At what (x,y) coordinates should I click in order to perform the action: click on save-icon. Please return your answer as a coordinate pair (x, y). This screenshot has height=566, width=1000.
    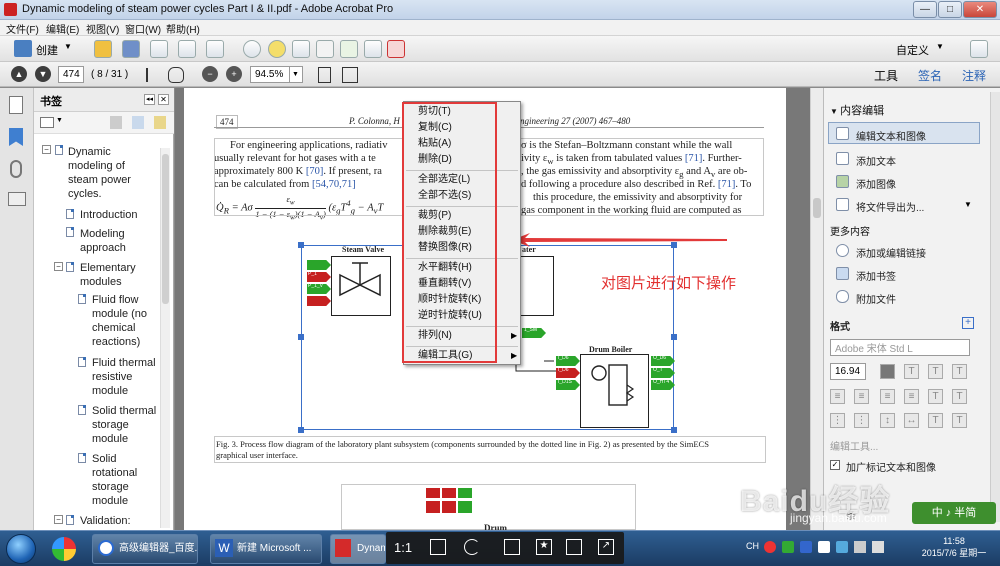
    Looking at the image, I should click on (131, 49).